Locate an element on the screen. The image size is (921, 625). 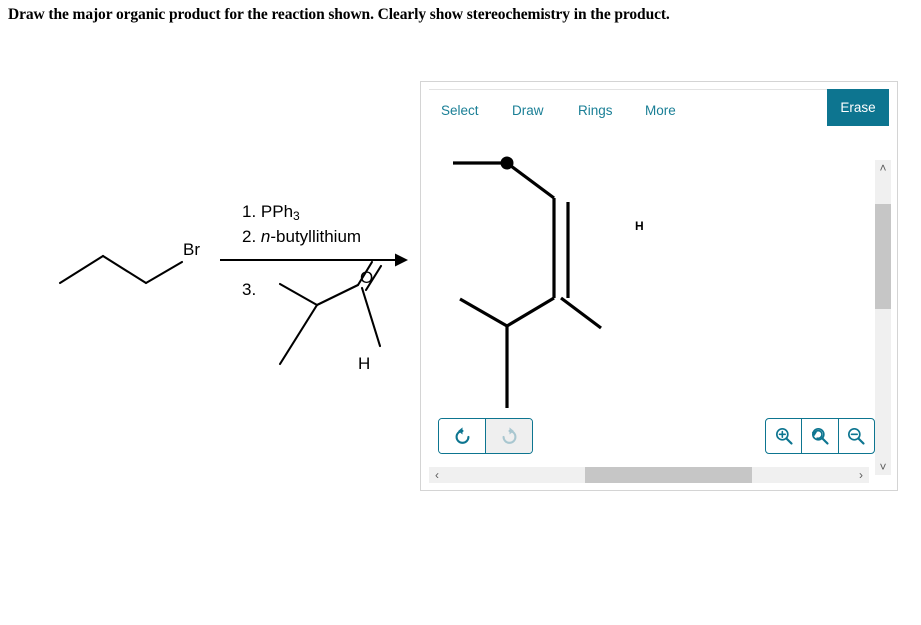
zoom-out-icon is located at coordinates (856, 436).